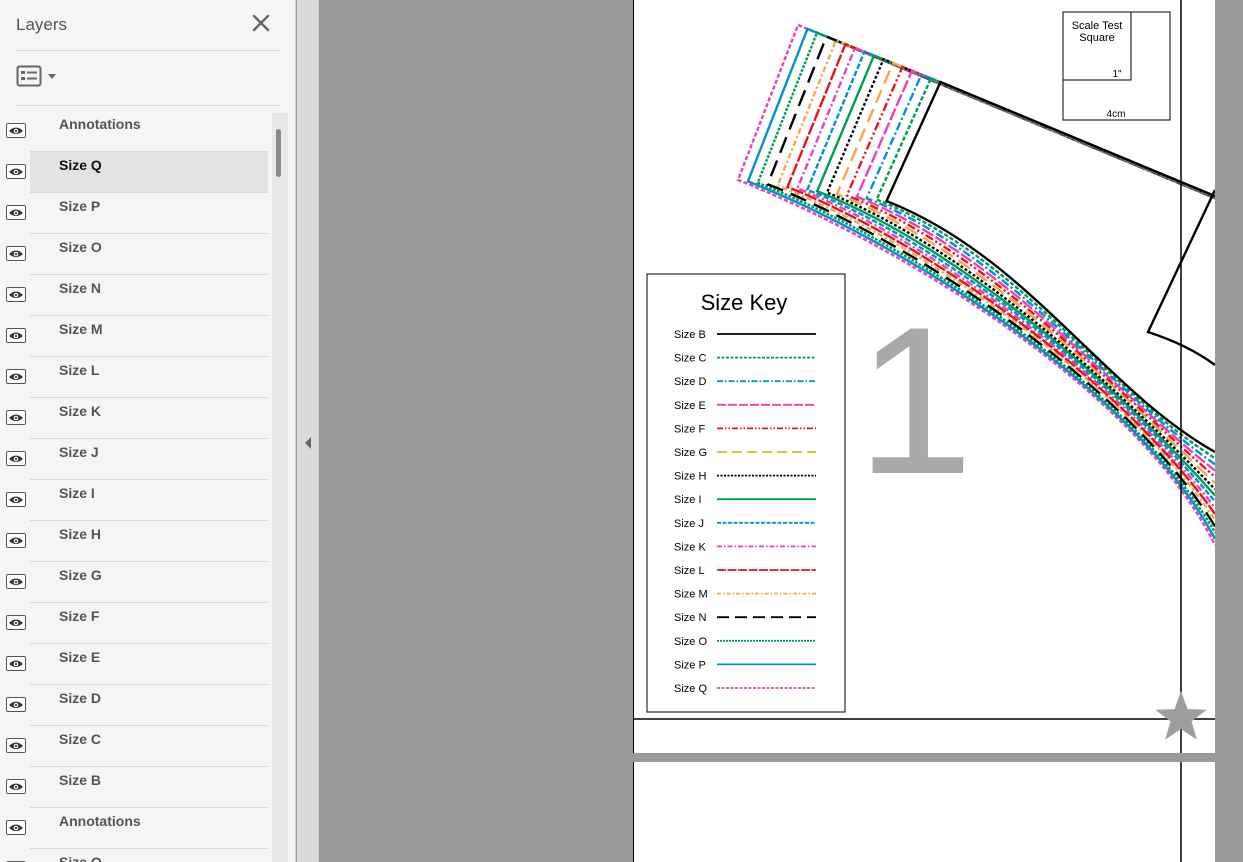 This screenshot has width=1243, height=862. I want to click on layer-row: Size J, so click(134, 459).